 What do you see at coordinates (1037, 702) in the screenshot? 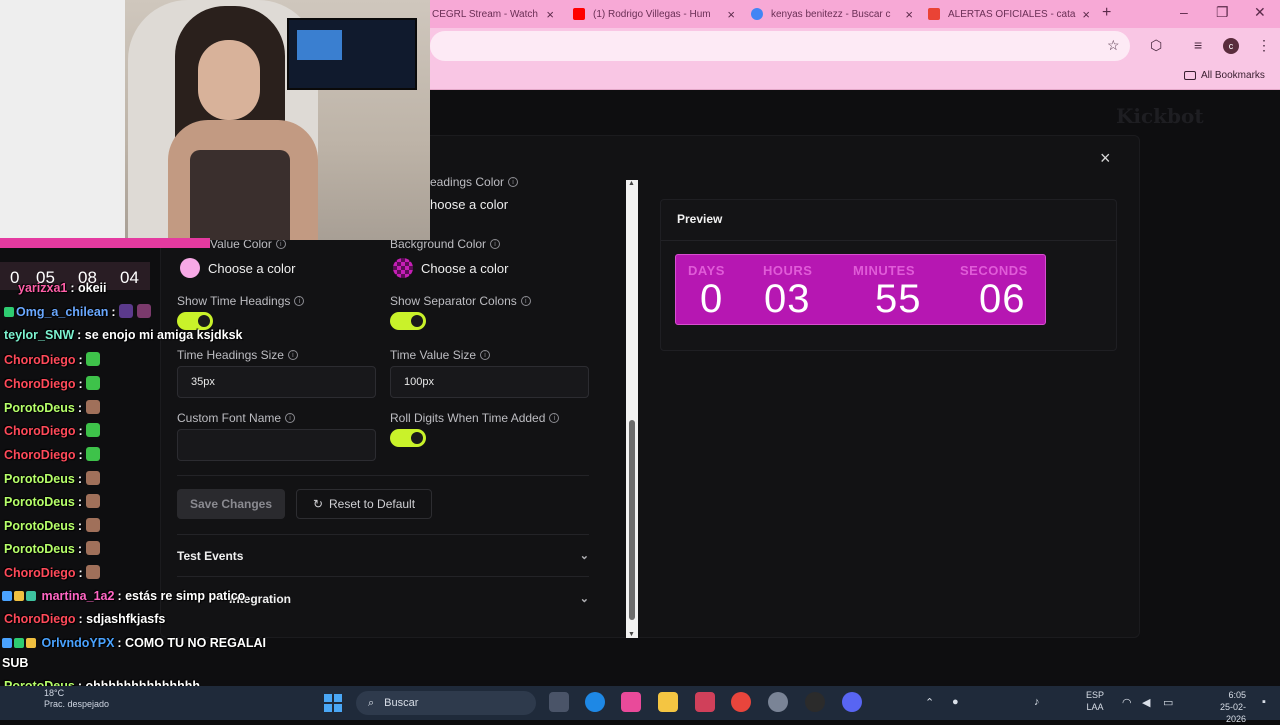
I see `microphone-icon: ♪` at bounding box center [1037, 702].